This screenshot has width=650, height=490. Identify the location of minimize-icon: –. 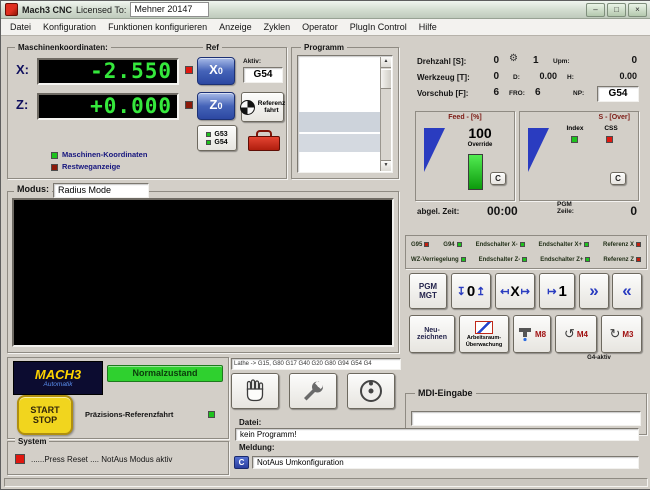
(595, 9).